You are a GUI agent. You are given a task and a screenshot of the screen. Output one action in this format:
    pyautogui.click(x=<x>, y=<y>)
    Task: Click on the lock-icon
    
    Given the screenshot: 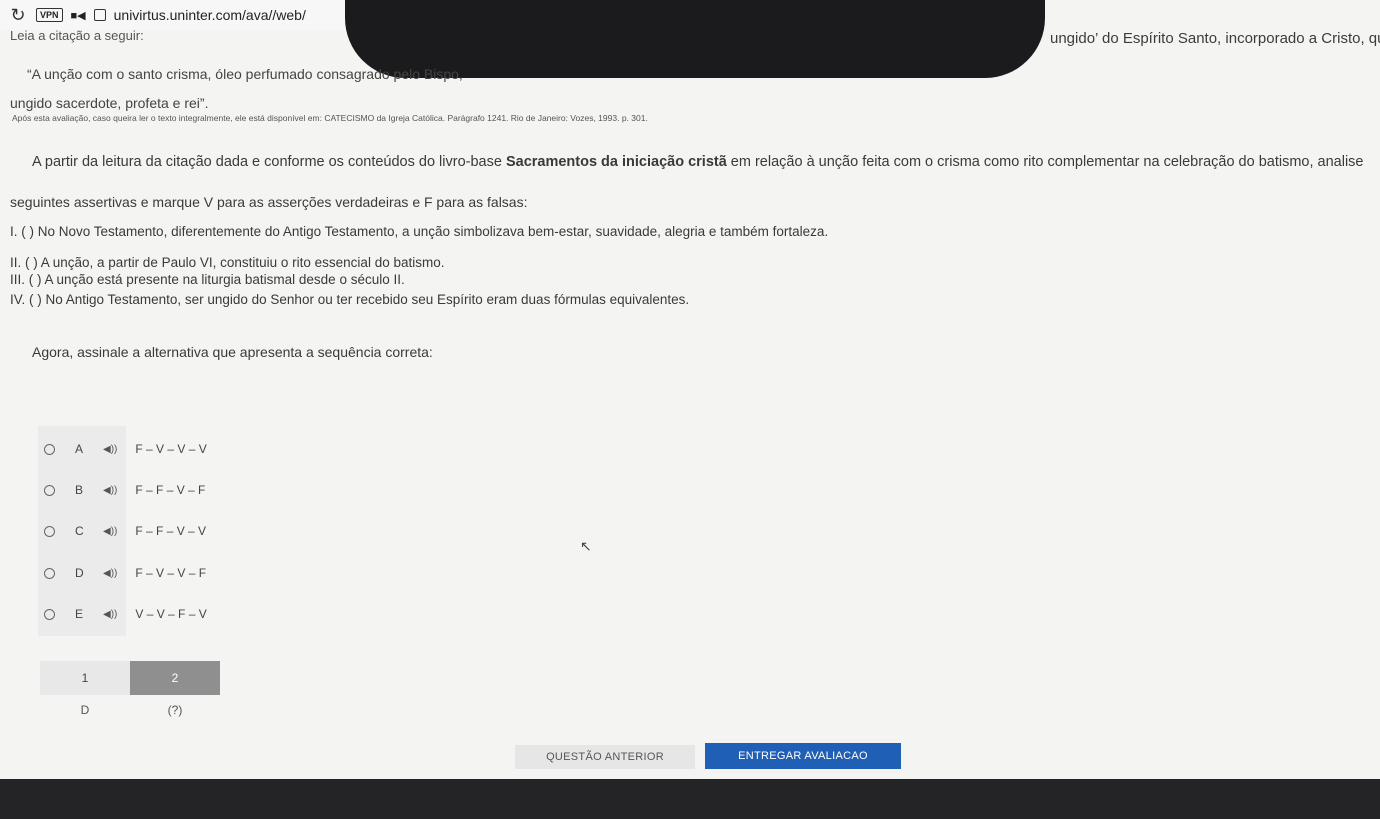 What is the action you would take?
    pyautogui.click(x=99, y=15)
    